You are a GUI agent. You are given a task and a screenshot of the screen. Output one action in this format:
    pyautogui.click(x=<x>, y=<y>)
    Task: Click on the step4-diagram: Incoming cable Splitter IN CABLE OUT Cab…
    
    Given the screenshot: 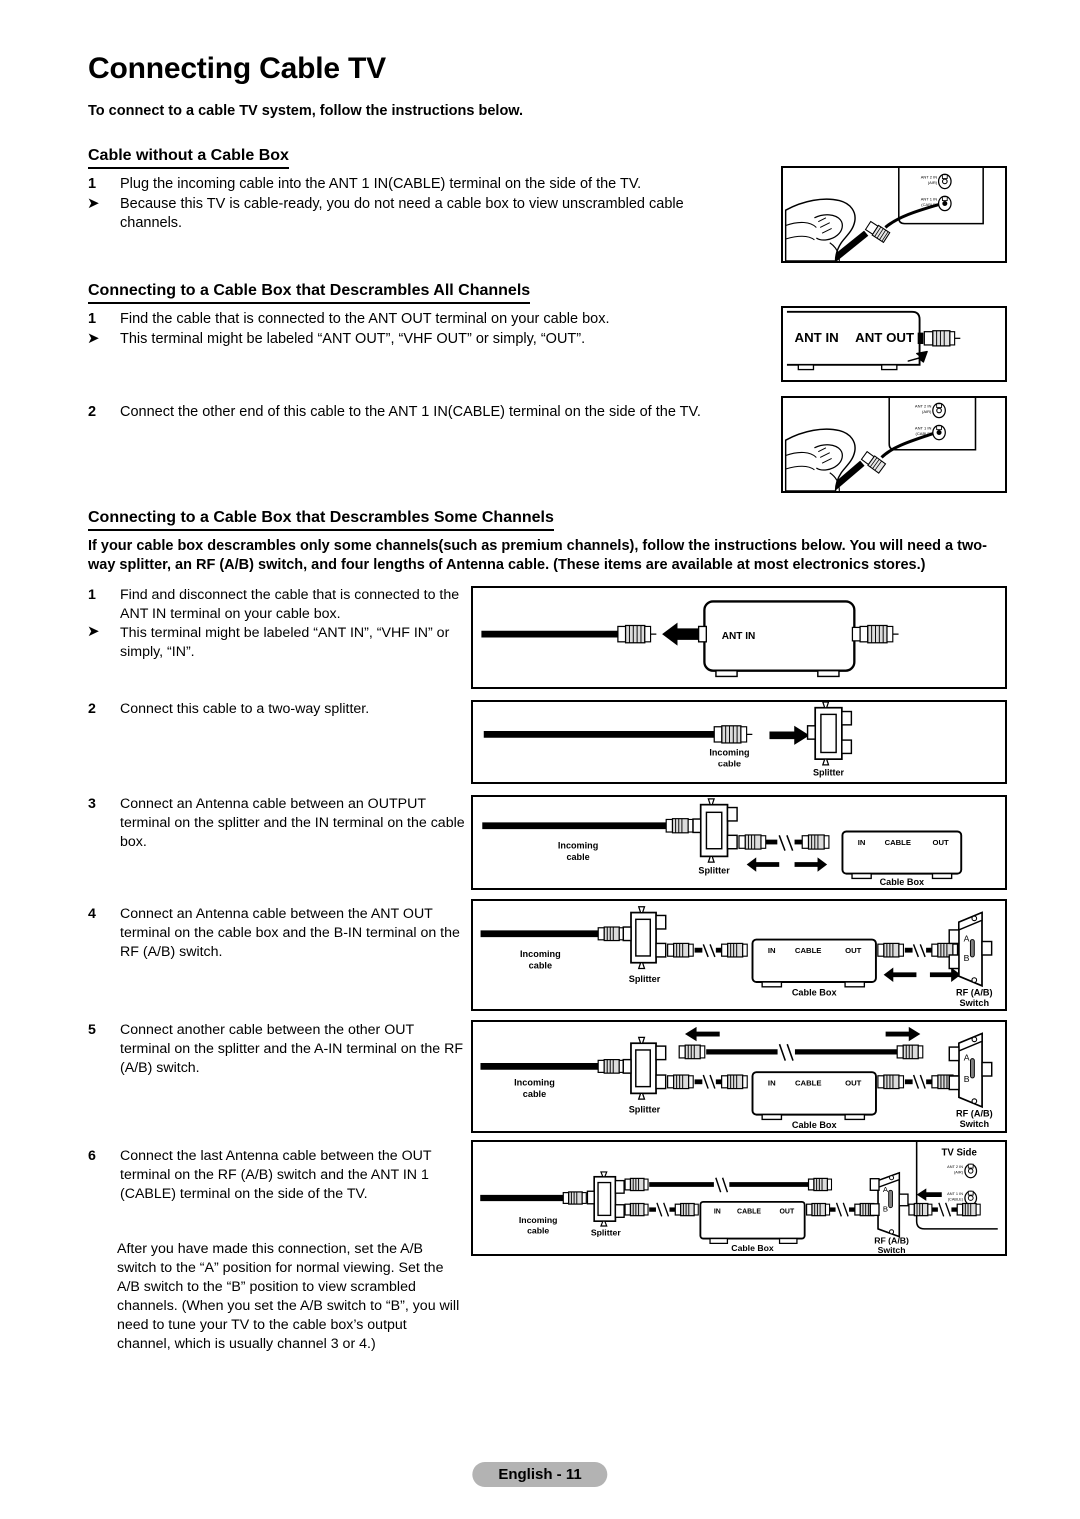 What is the action you would take?
    pyautogui.click(x=736, y=957)
    